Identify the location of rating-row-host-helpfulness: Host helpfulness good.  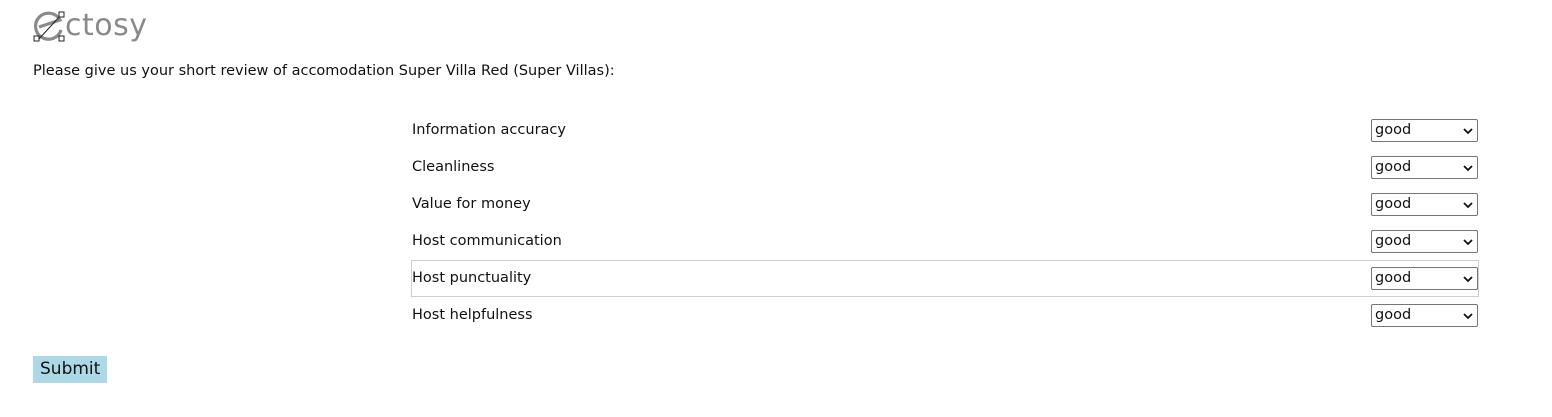
(945, 315).